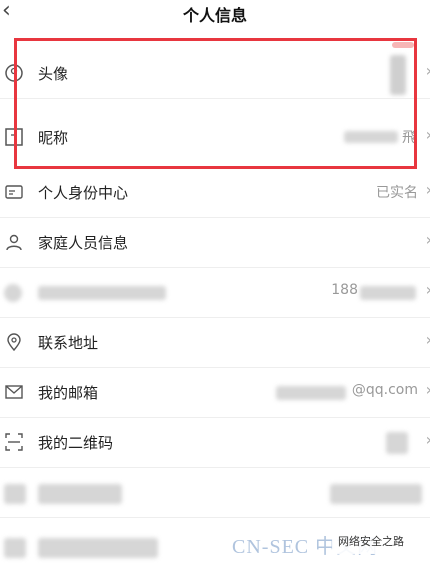 This screenshot has width=430, height=568. What do you see at coordinates (14, 137) in the screenshot?
I see `nickname-card-icon` at bounding box center [14, 137].